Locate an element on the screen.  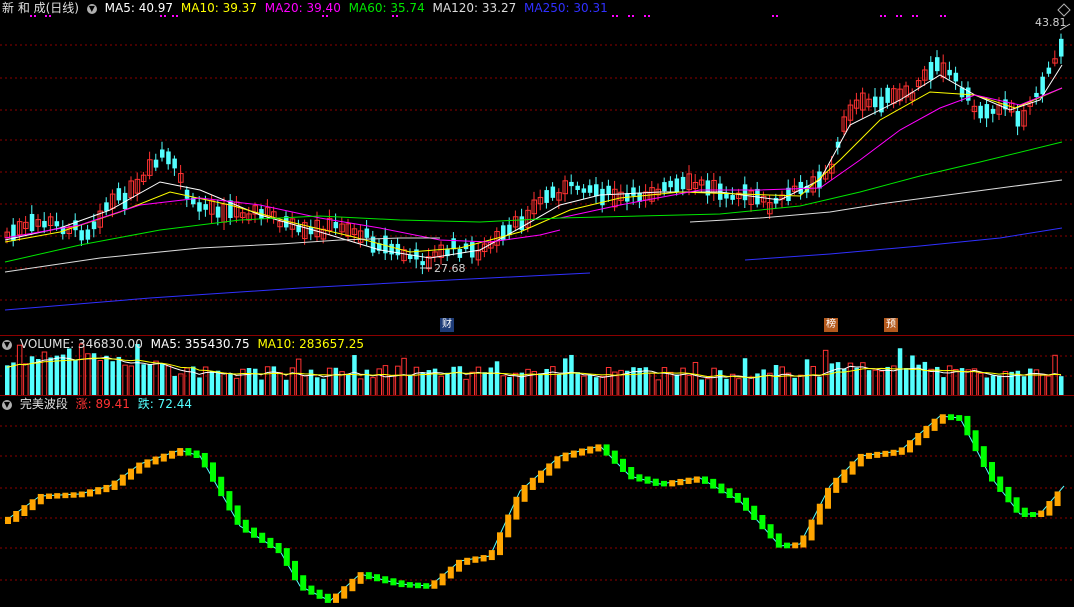
badge-cai: 财 is located at coordinates (447, 325).